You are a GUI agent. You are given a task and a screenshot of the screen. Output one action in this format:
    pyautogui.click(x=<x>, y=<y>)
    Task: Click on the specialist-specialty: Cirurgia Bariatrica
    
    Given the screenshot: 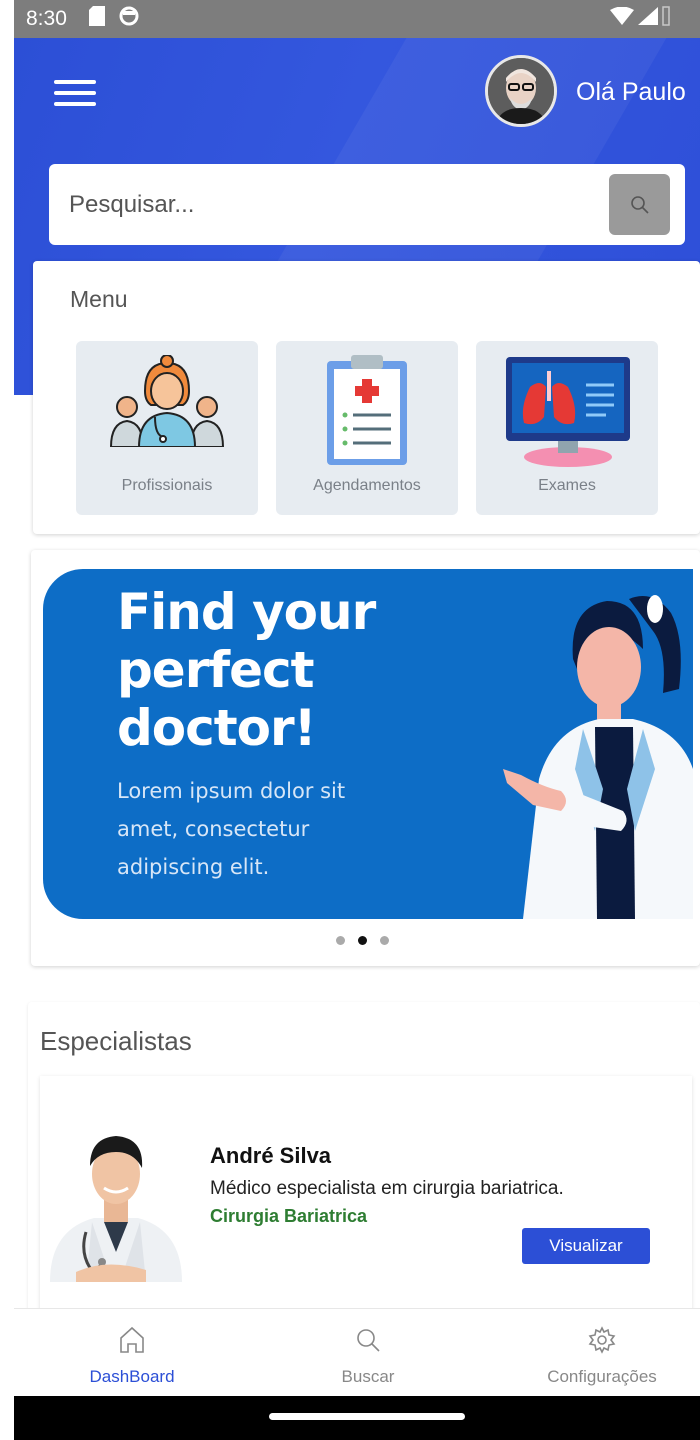 What is the action you would take?
    pyautogui.click(x=289, y=1216)
    